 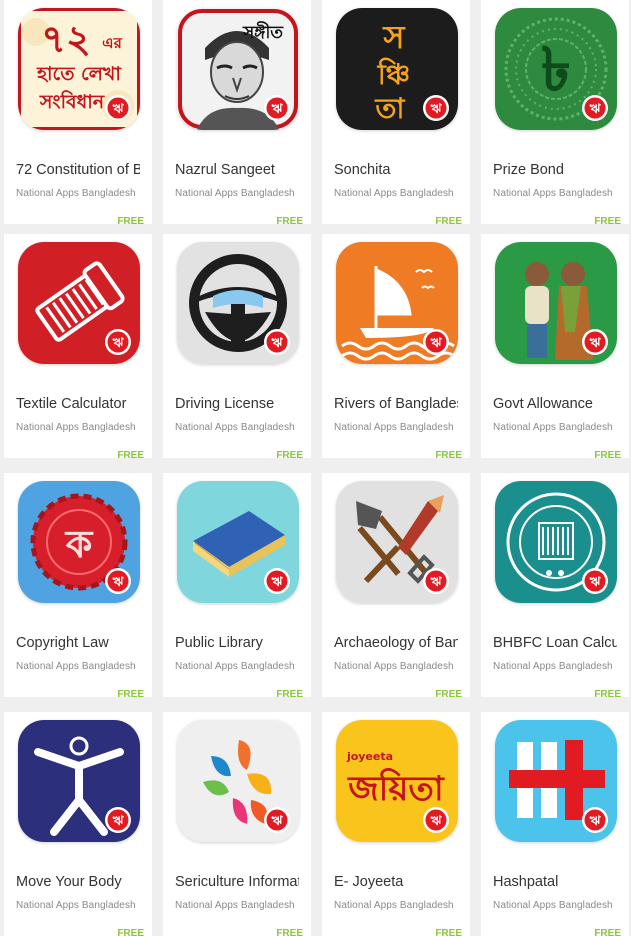 What do you see at coordinates (238, 69) in the screenshot?
I see `nazrul-portrait-icon: সঙ্গীত ঋ` at bounding box center [238, 69].